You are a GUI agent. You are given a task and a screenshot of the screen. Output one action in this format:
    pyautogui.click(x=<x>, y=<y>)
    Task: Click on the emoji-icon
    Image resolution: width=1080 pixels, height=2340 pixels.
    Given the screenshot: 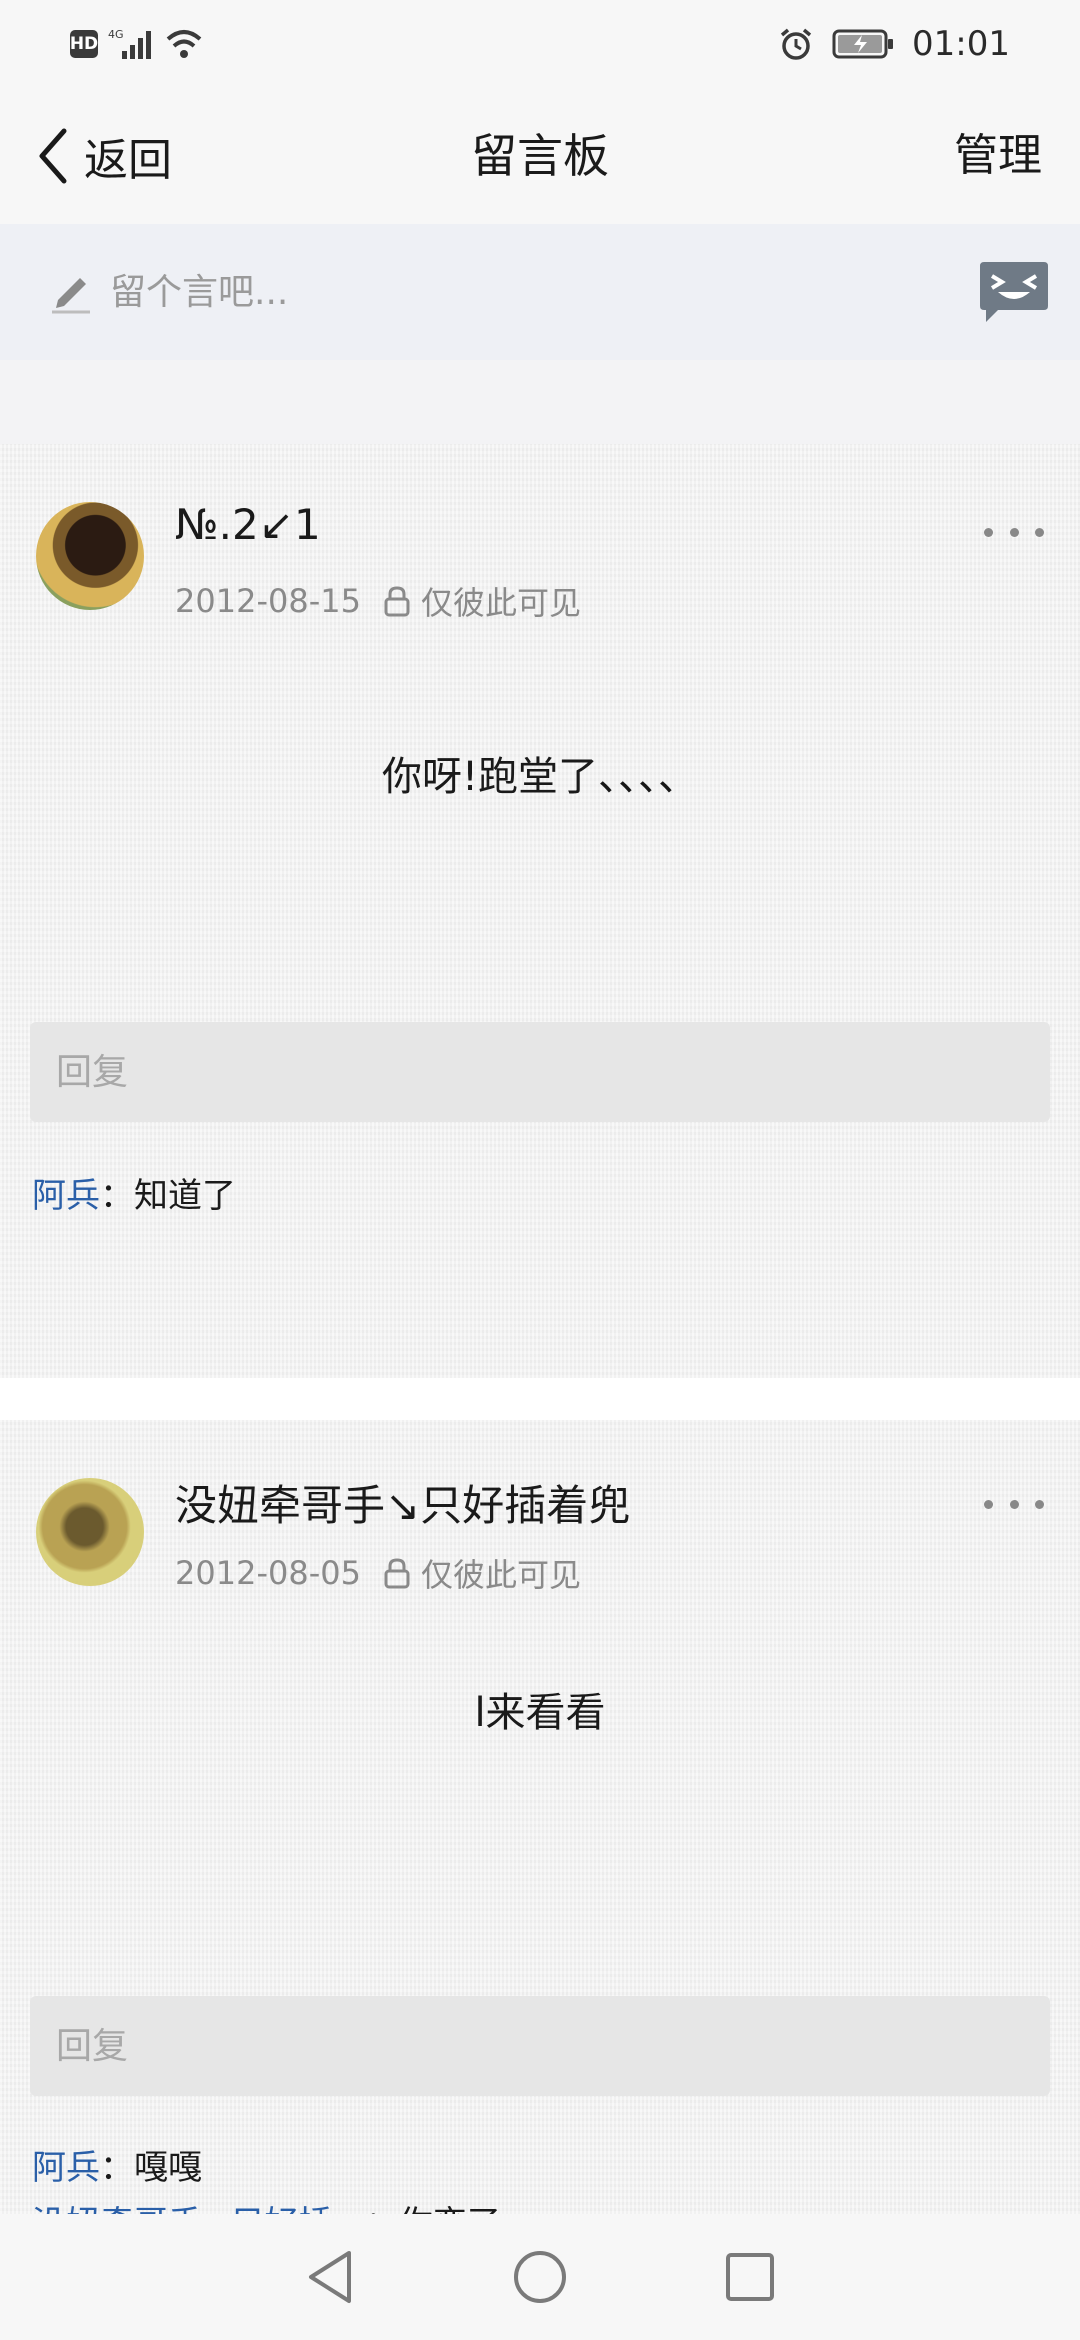 What is the action you would take?
    pyautogui.click(x=1014, y=292)
    